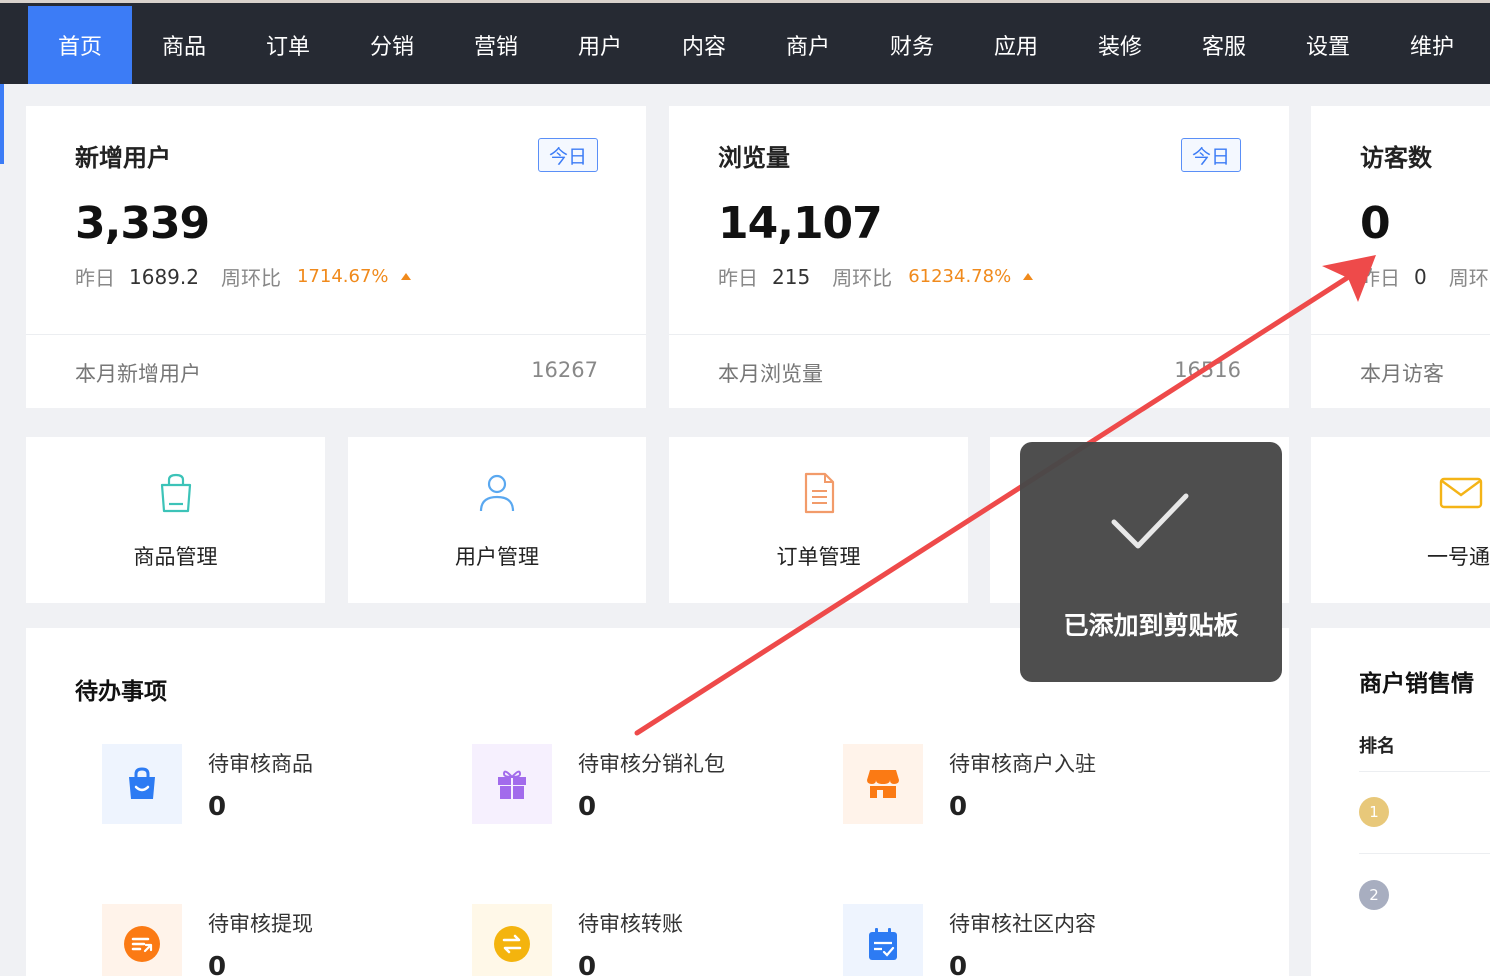  I want to click on rank-medal-1: 1, so click(1374, 812).